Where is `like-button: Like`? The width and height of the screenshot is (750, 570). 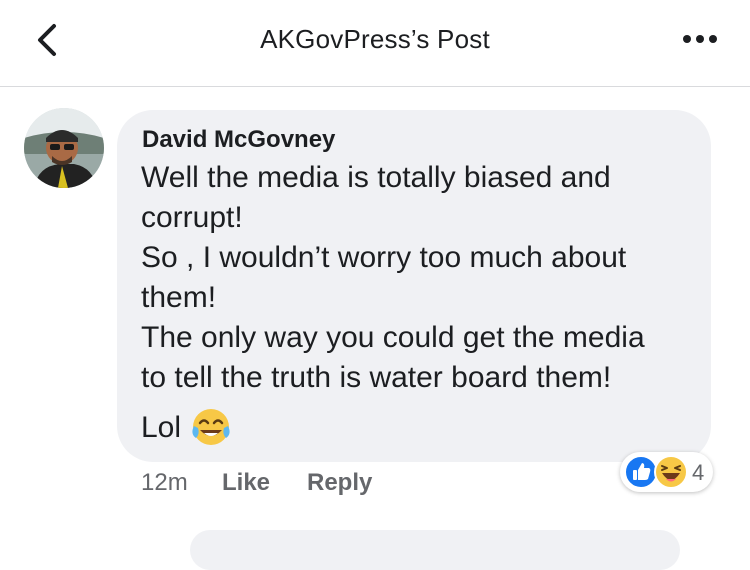 like-button: Like is located at coordinates (246, 483).